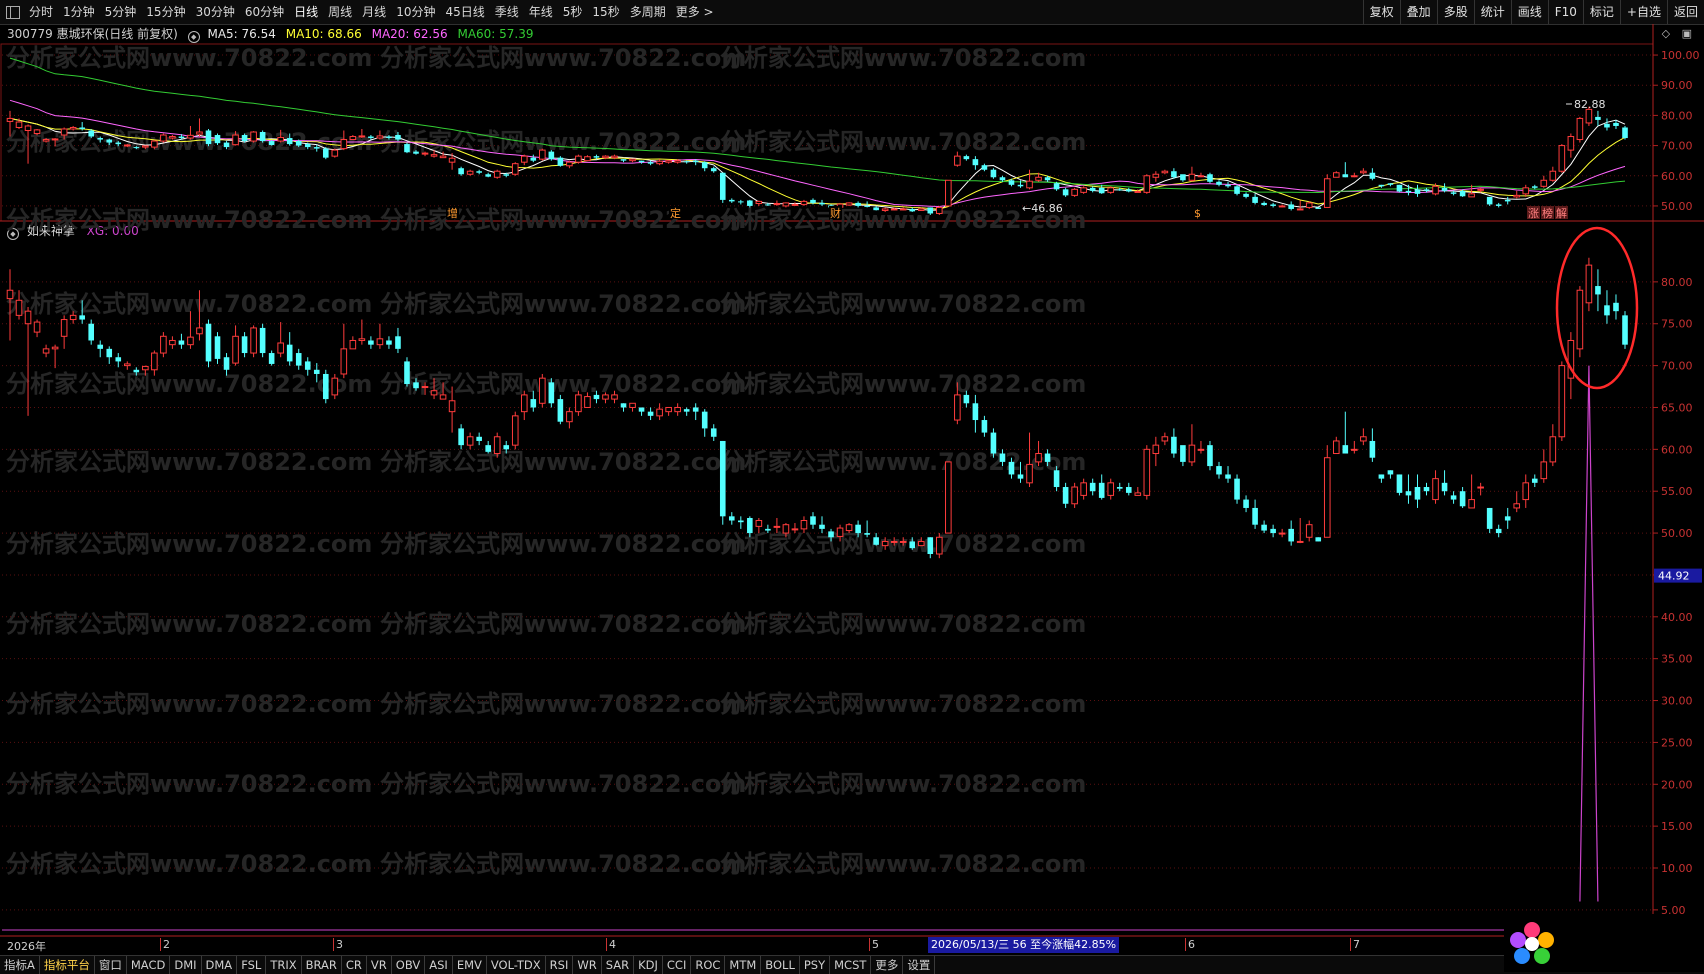  Describe the element at coordinates (470, 965) in the screenshot. I see `indicator-tab-13: EMV` at that location.